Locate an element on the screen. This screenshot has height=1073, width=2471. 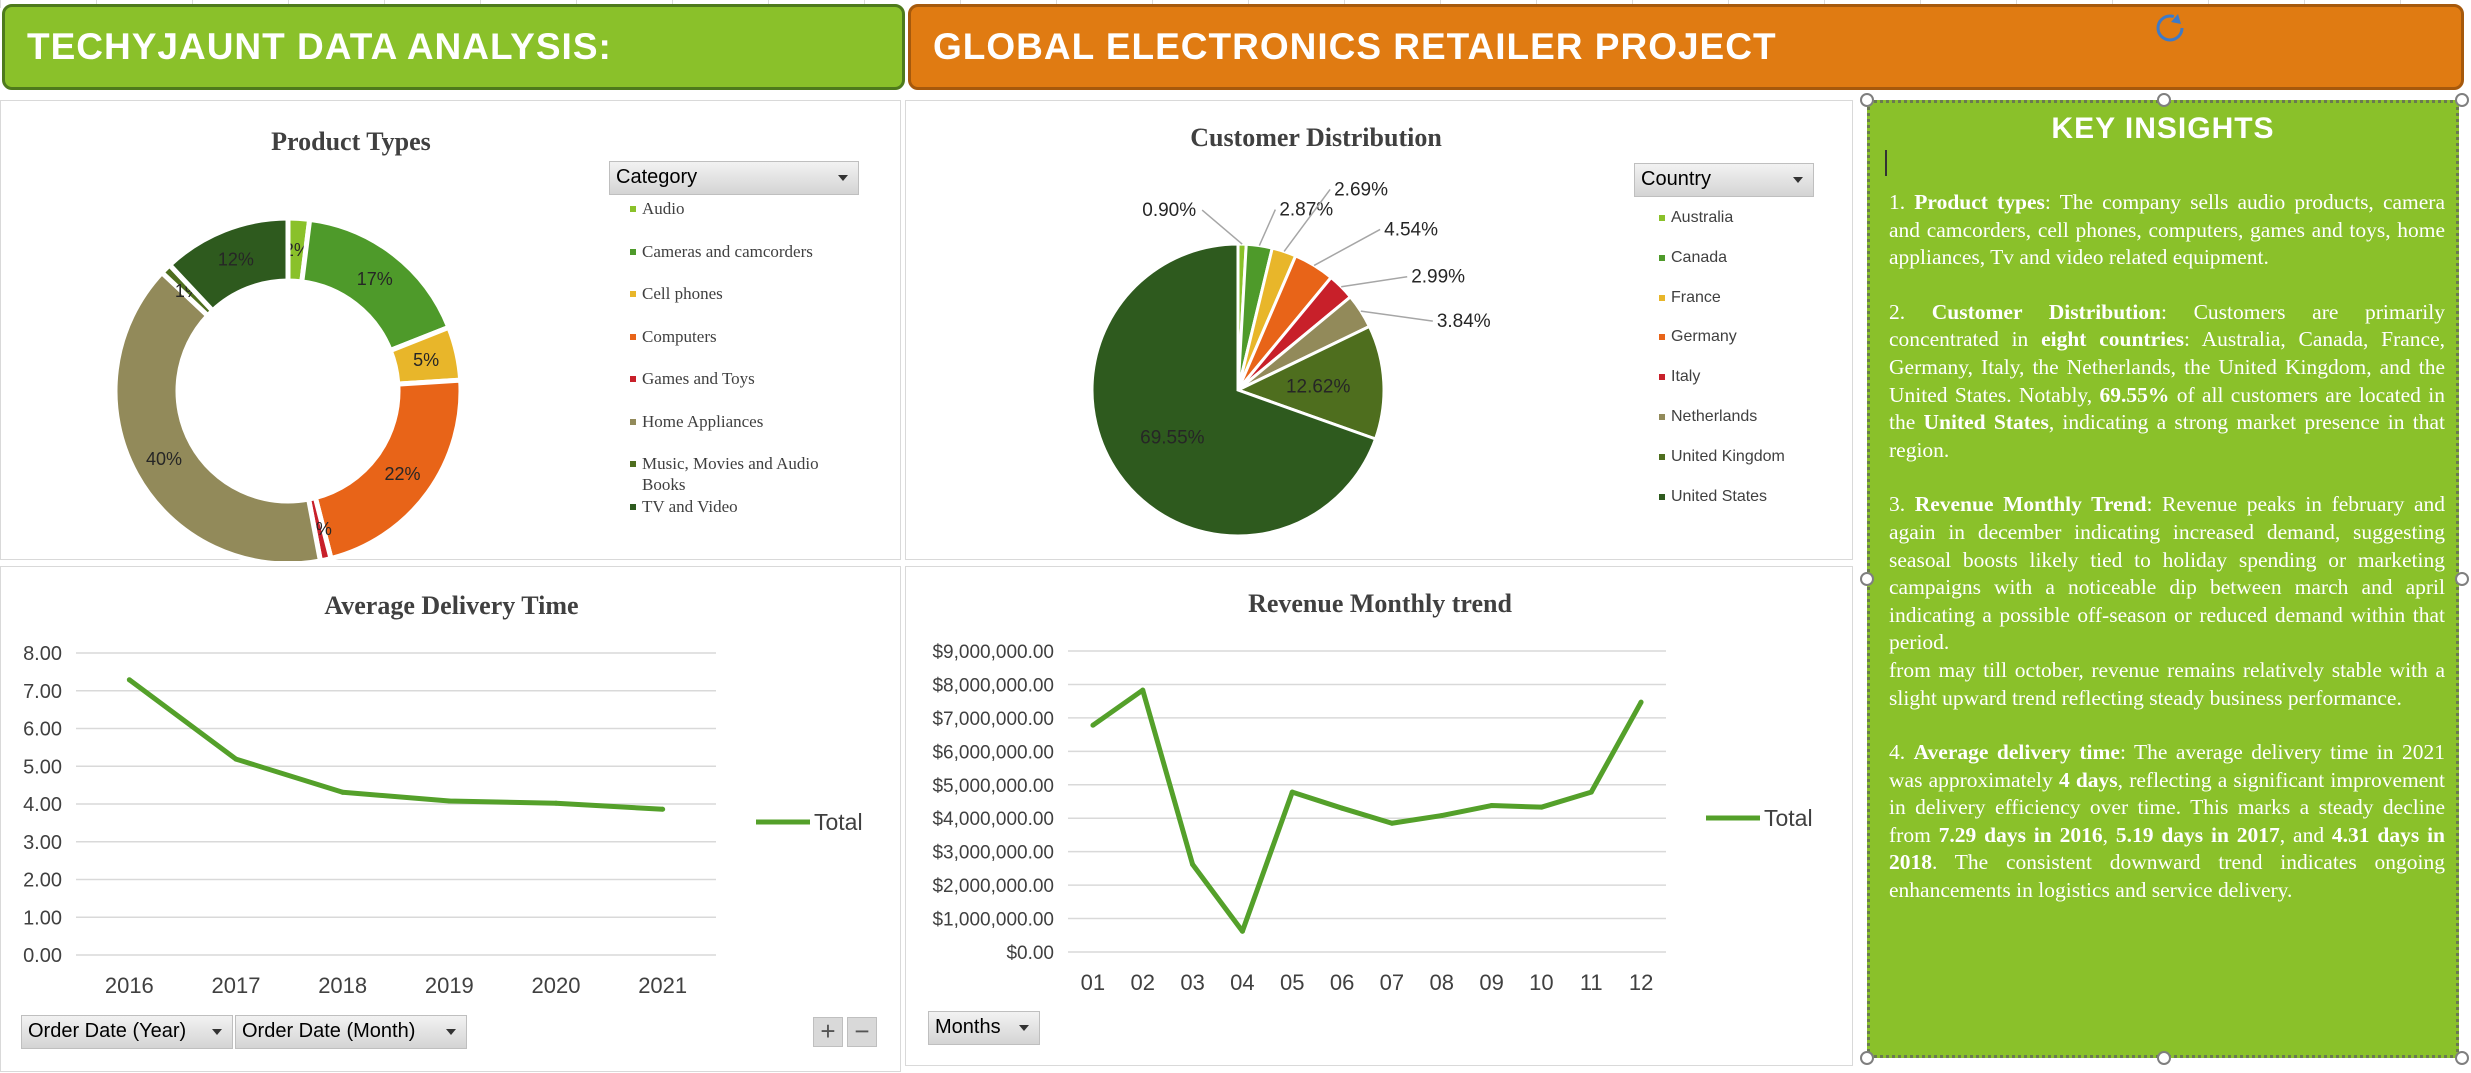
x-tick-label: 09 is located at coordinates (1491, 982).